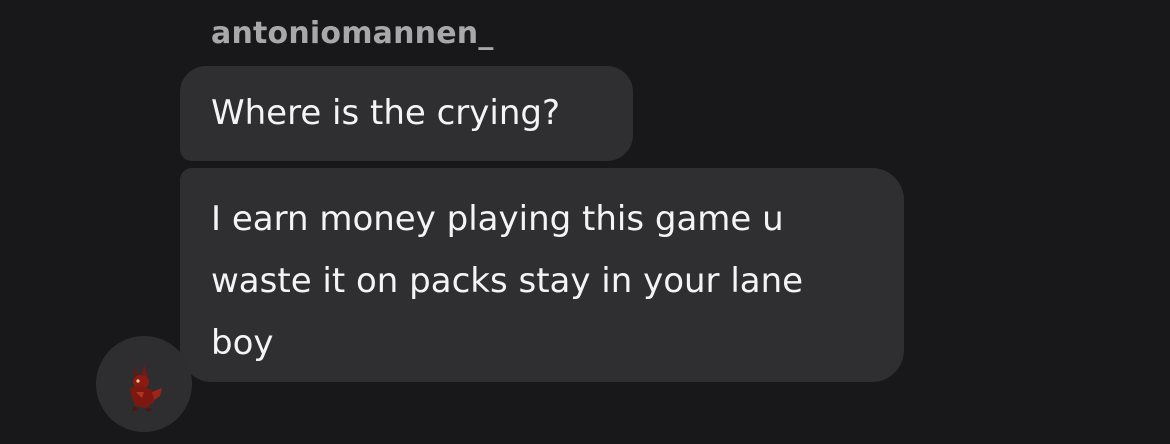 The width and height of the screenshot is (1170, 444). Describe the element at coordinates (497, 219) in the screenshot. I see `message-text-line: I earn money playing this game u` at that location.